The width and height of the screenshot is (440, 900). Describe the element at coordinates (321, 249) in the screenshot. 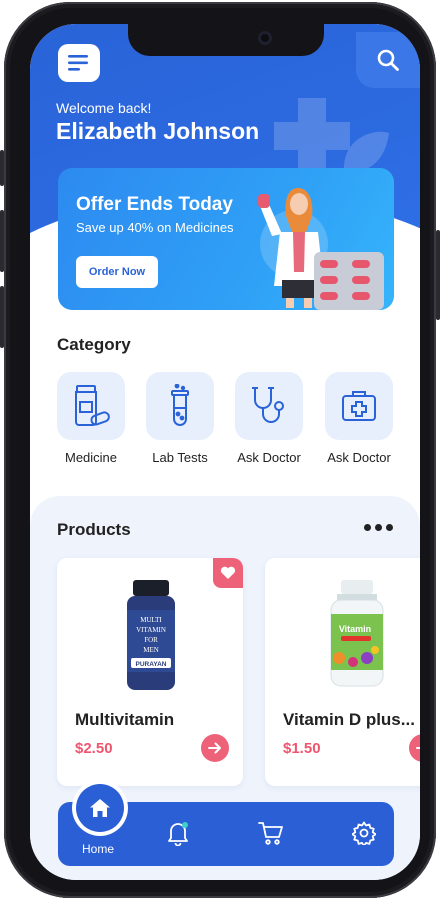

I see `doctor-illustration` at that location.